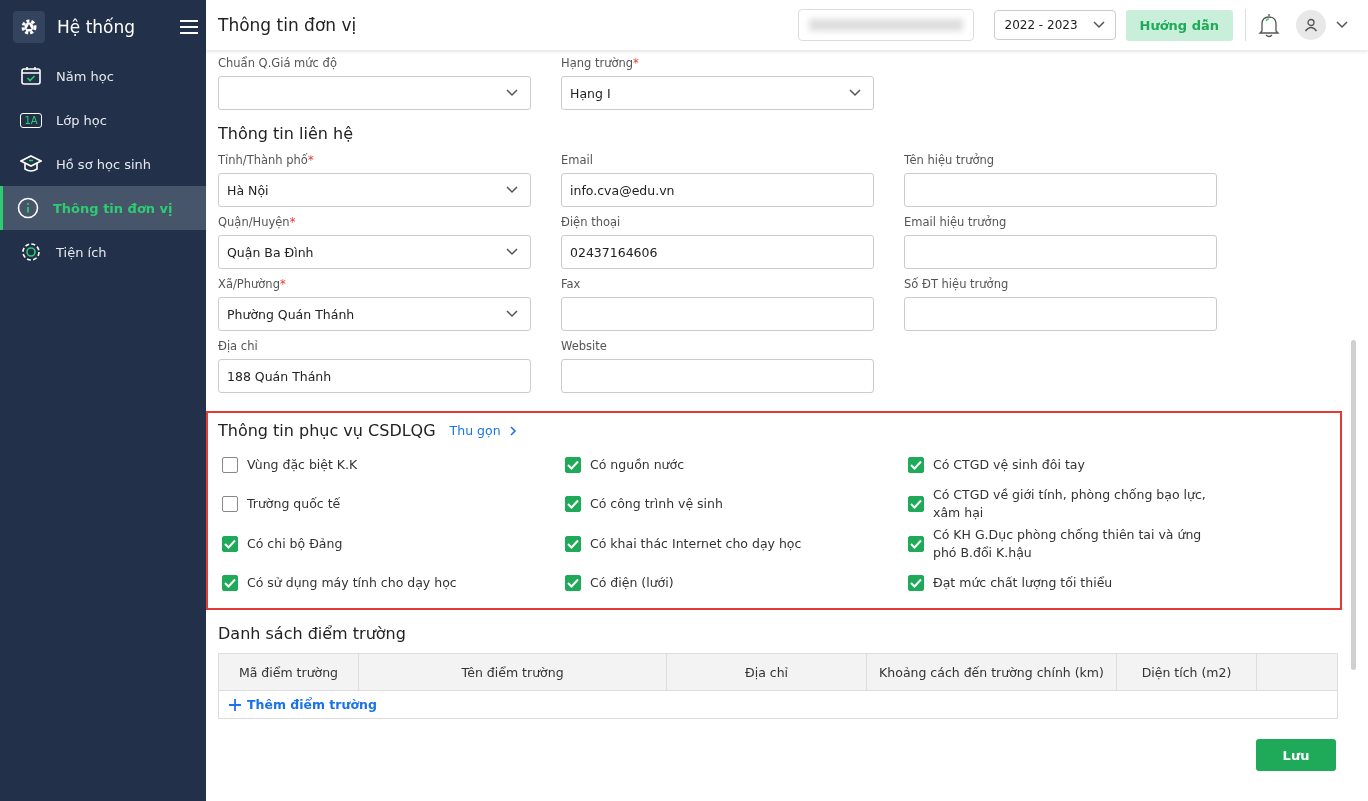 The height and width of the screenshot is (801, 1368). What do you see at coordinates (286, 133) in the screenshot?
I see `section-title: Thông tin liên hệ` at bounding box center [286, 133].